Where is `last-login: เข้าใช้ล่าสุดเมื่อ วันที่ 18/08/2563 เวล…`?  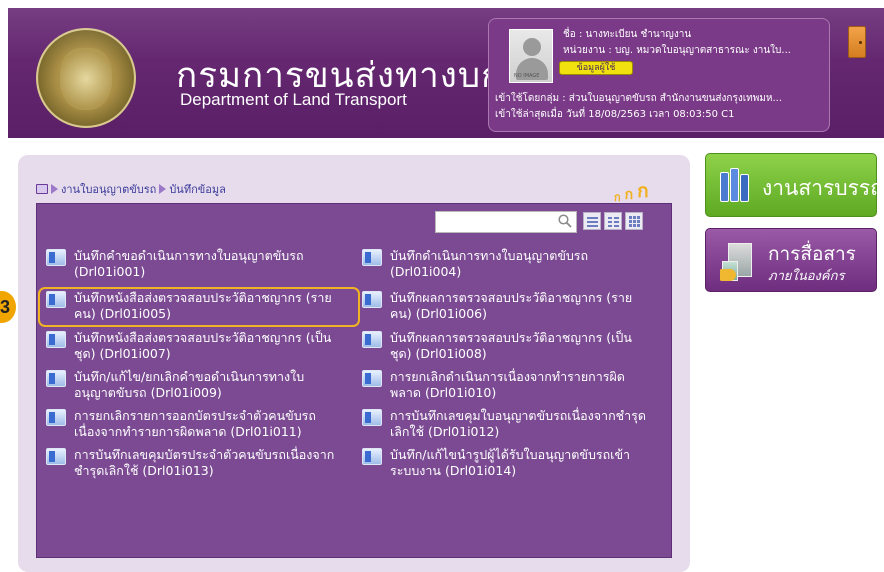
last-login: เข้าใช้ล่าสุดเมื่อ วันที่ 18/08/2563 เวล… is located at coordinates (615, 114).